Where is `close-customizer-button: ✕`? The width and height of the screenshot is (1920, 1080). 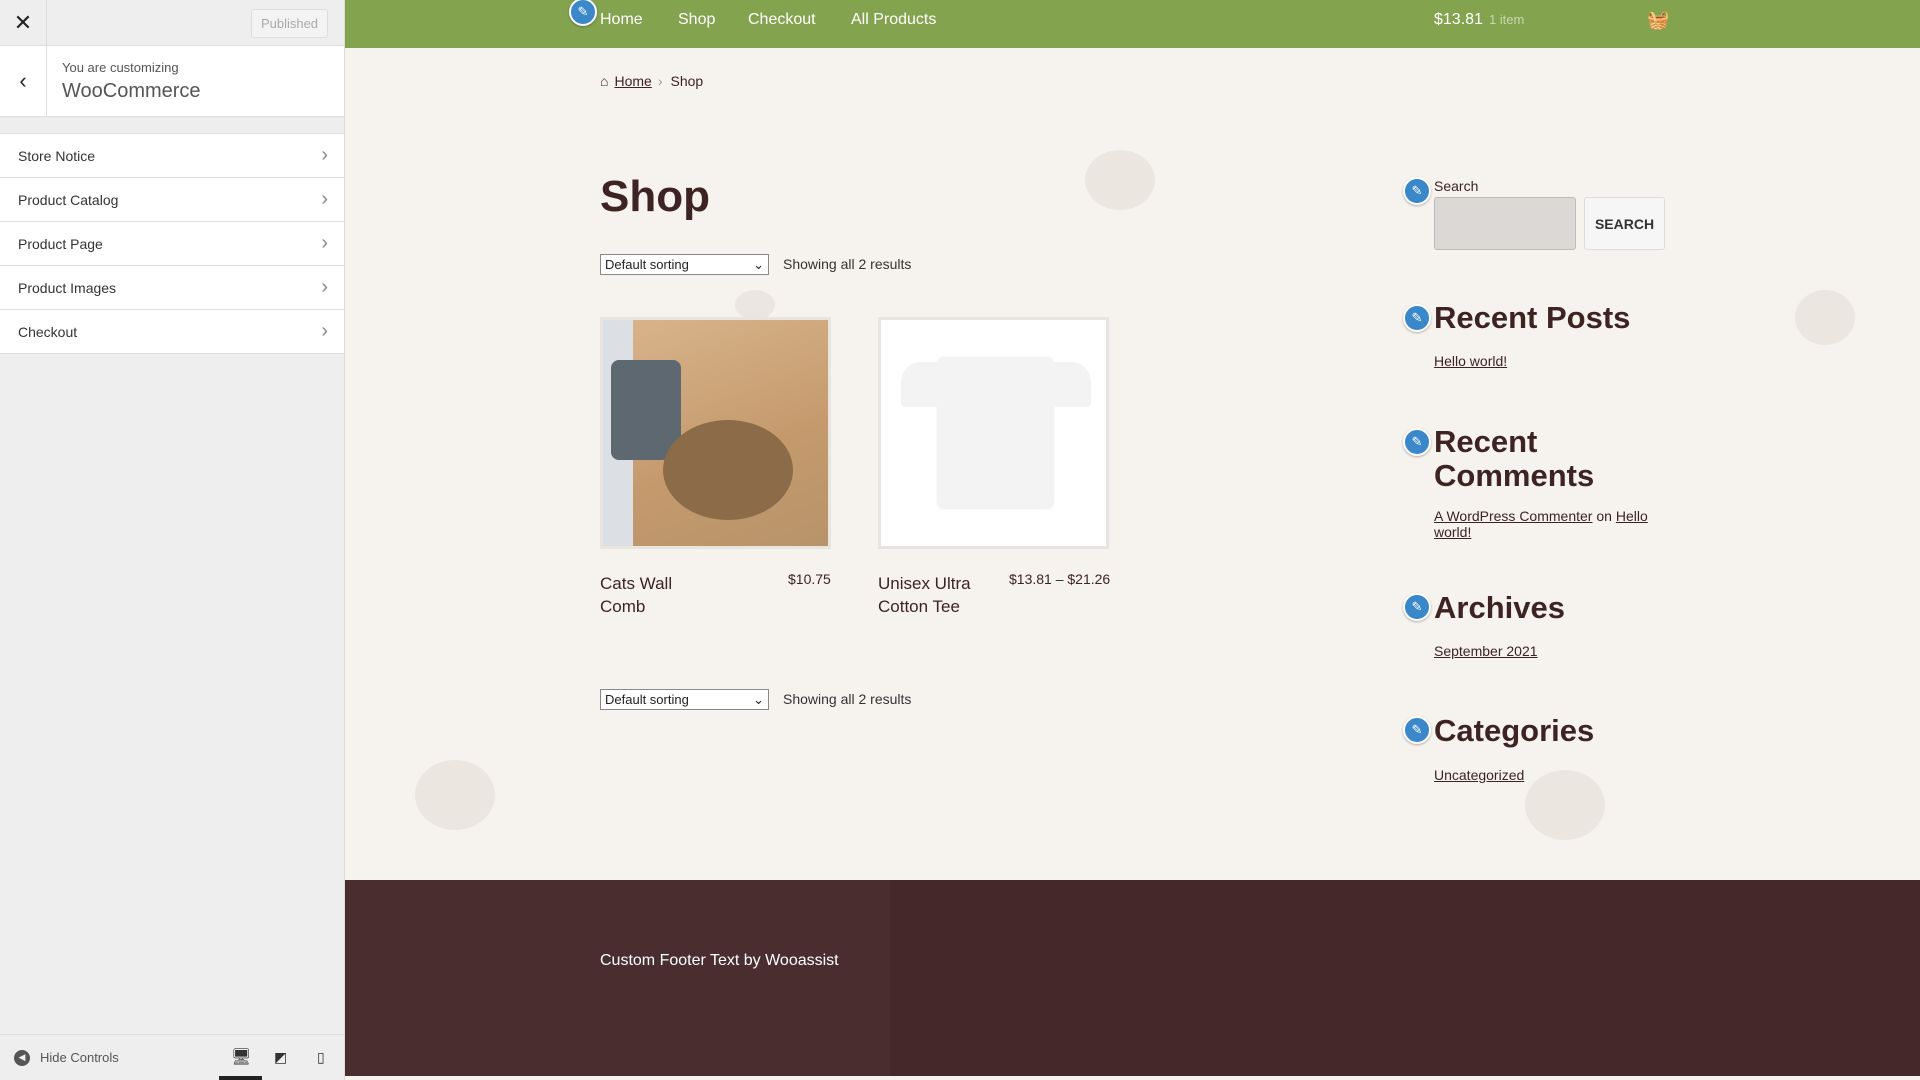 close-customizer-button: ✕ is located at coordinates (23, 23).